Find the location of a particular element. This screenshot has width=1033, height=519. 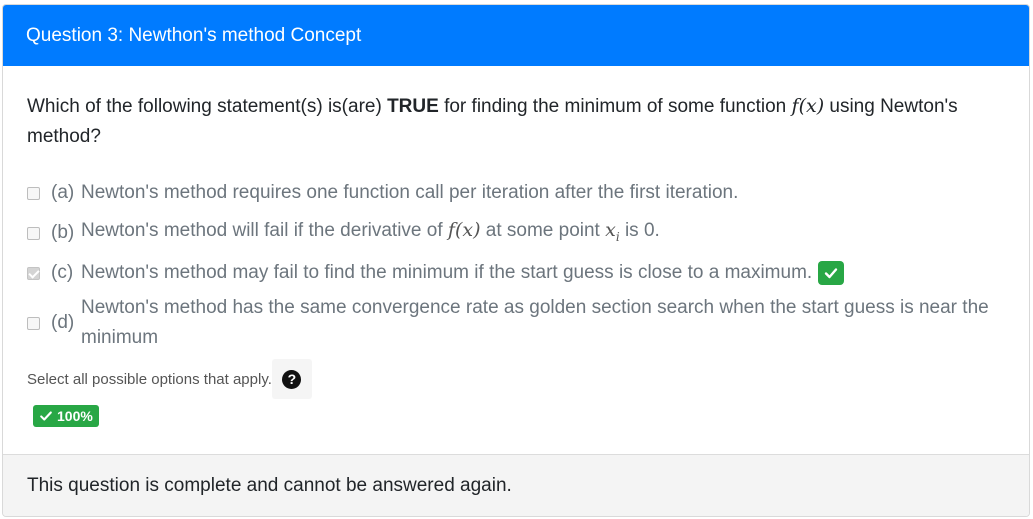

option-key: (d) is located at coordinates (63, 322).